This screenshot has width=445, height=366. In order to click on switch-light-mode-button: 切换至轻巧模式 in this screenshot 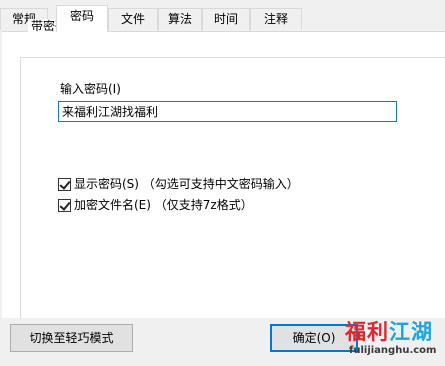, I will do `click(71, 338)`.